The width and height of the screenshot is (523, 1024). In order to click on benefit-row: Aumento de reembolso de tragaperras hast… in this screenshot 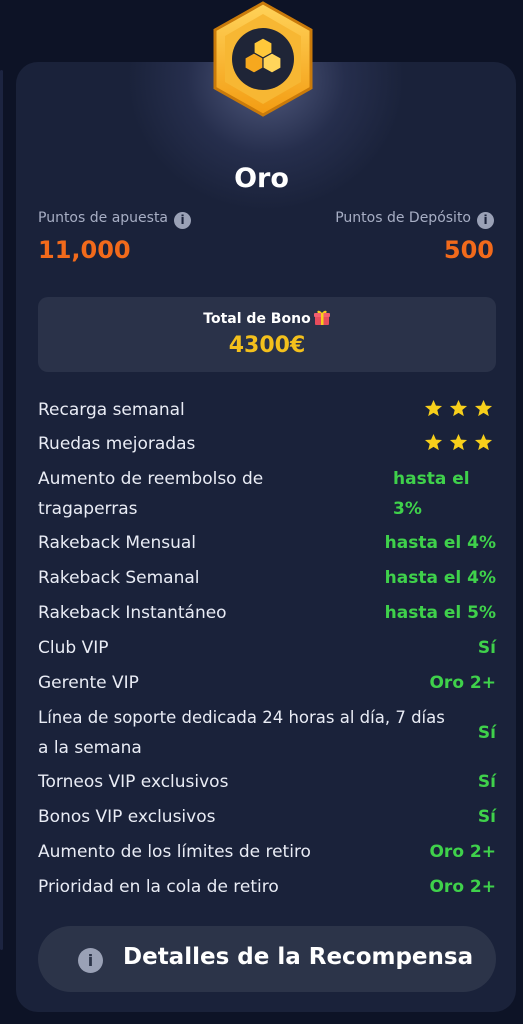, I will do `click(267, 494)`.